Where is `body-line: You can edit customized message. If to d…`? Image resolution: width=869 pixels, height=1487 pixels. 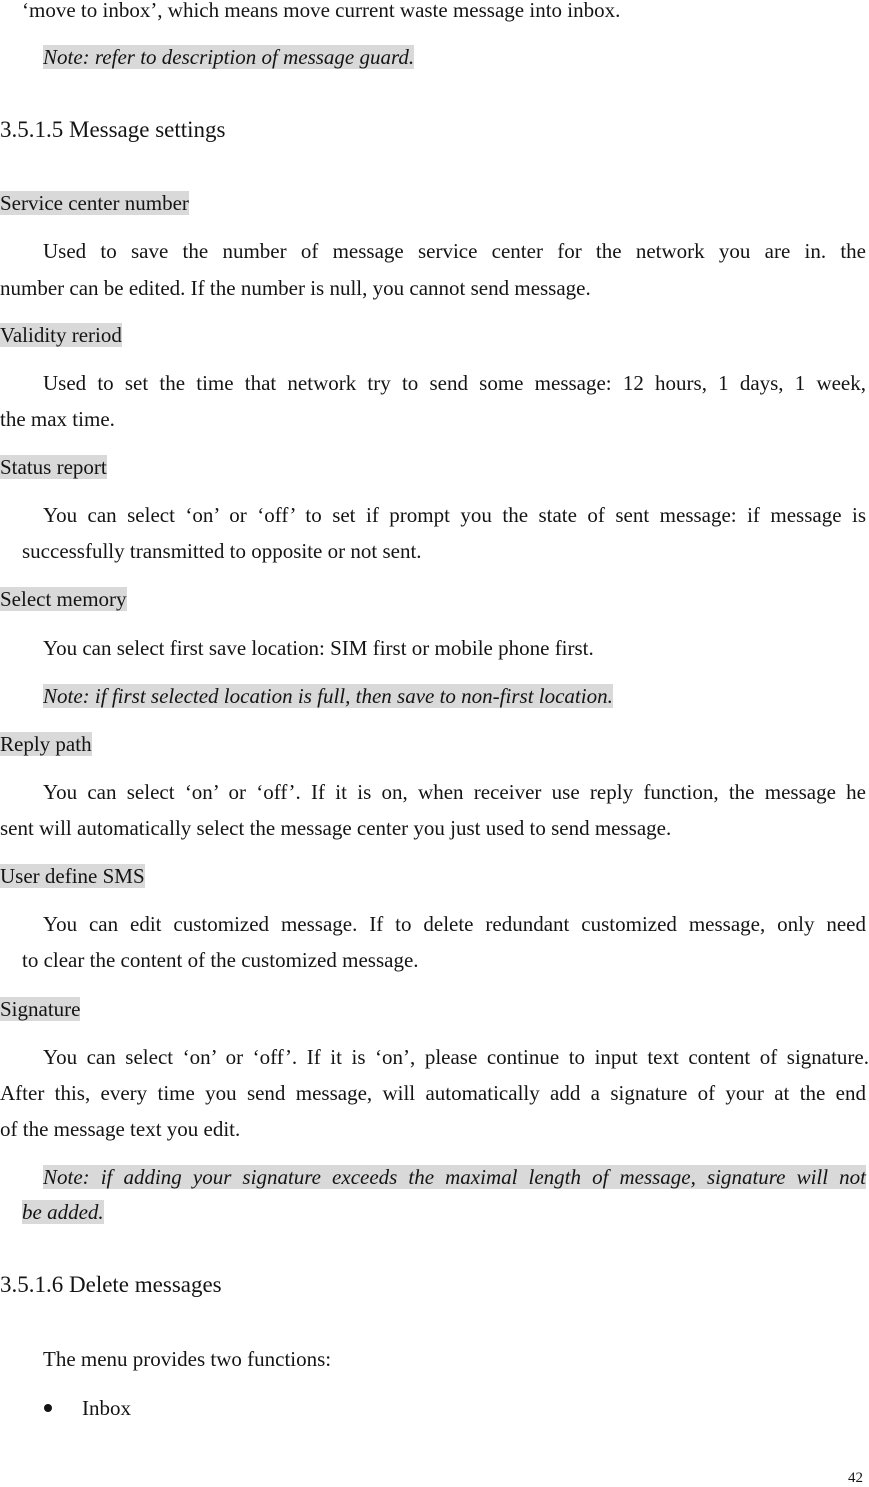 body-line: You can edit customized message. If to d… is located at coordinates (454, 924).